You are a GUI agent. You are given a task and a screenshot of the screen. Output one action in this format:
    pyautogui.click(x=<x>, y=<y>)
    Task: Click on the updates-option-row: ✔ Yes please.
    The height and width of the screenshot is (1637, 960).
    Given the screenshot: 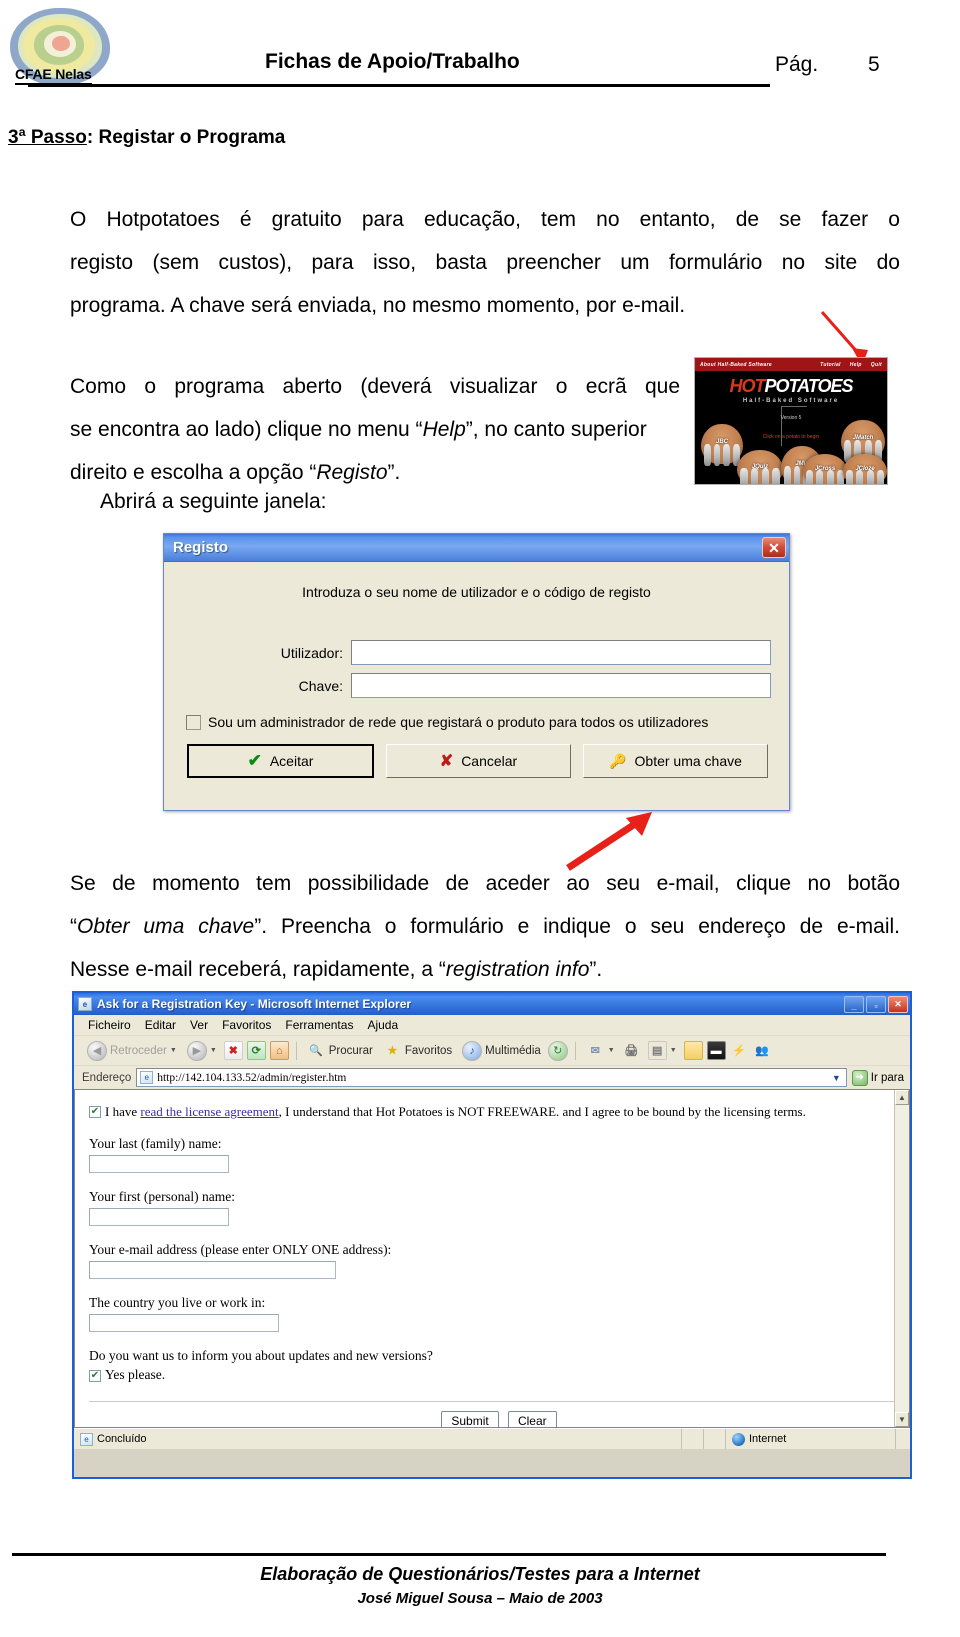 What is the action you would take?
    pyautogui.click(x=499, y=1375)
    